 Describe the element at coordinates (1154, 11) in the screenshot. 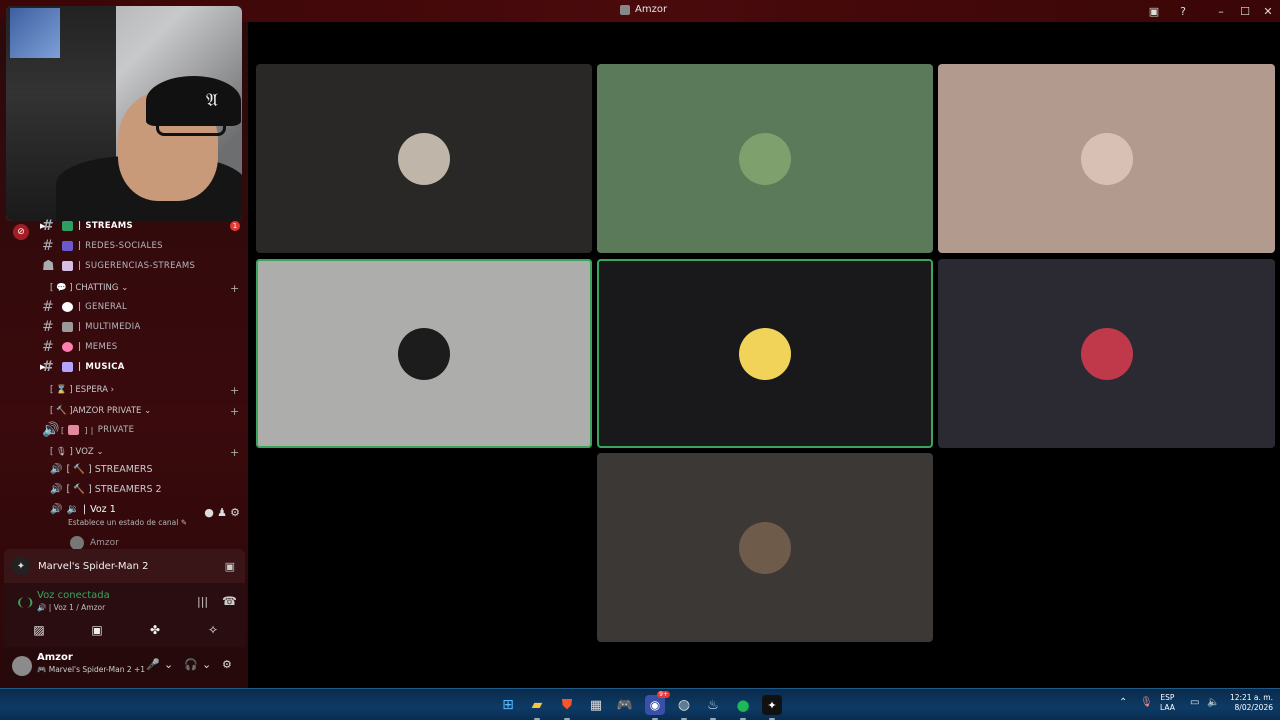

I see `inbox-icon: ▣` at that location.